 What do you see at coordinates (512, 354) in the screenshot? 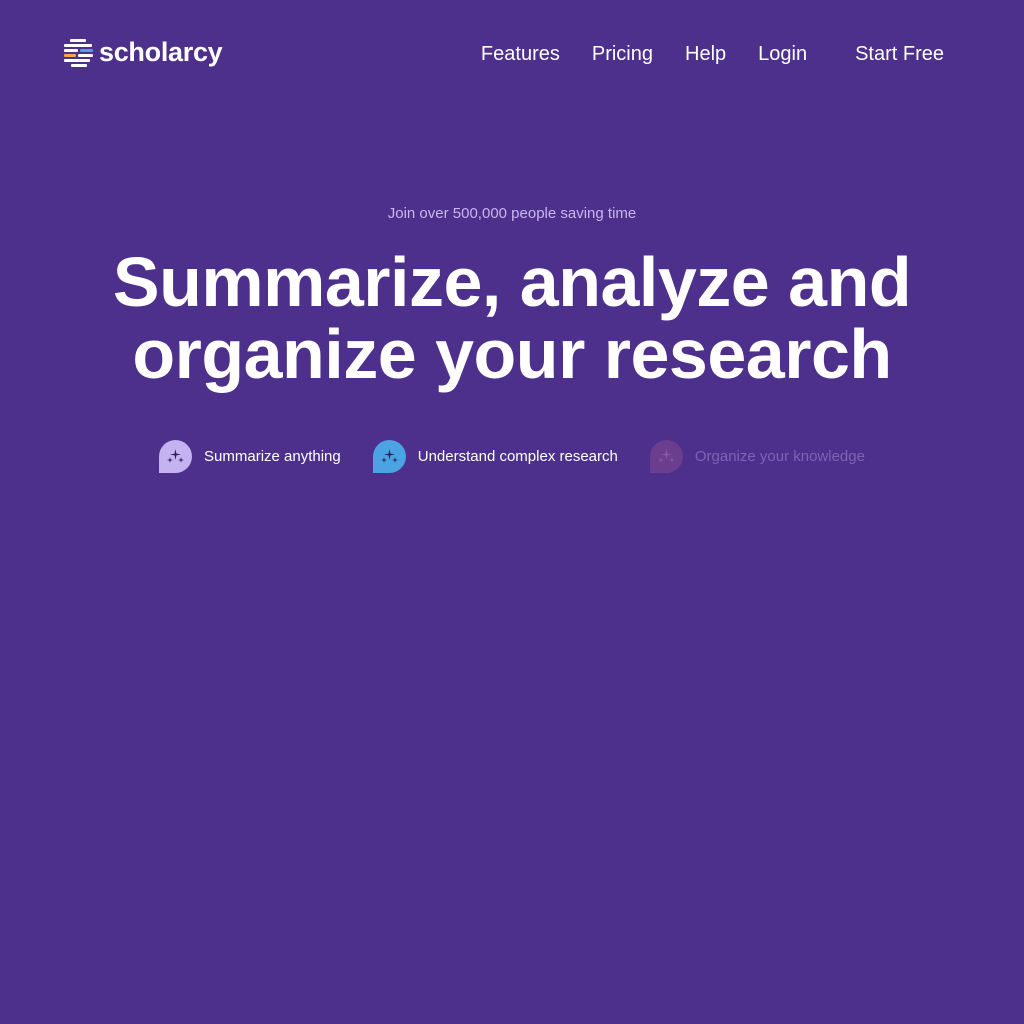
I see `headline-line-2: organize your research` at bounding box center [512, 354].